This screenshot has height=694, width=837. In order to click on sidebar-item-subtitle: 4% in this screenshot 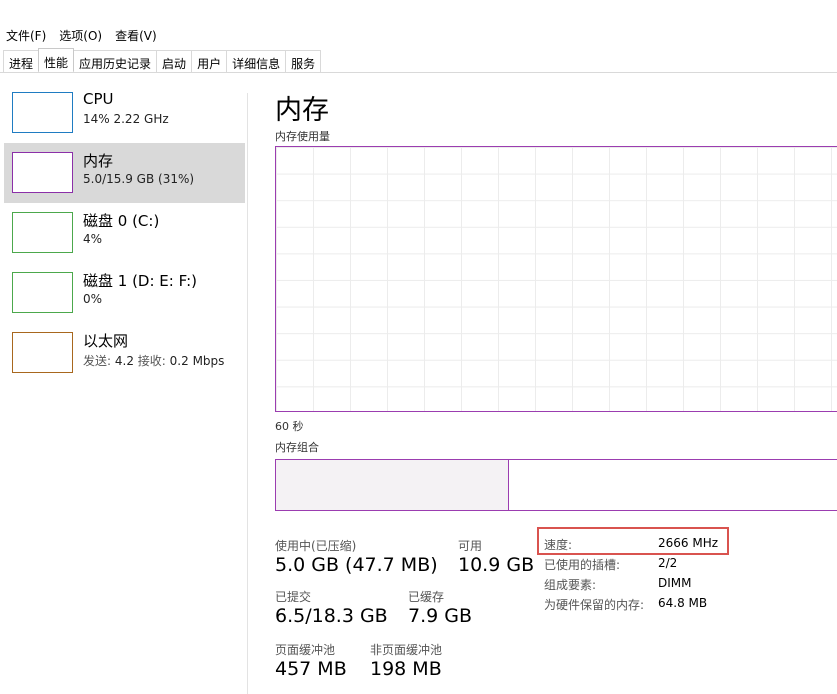, I will do `click(93, 239)`.